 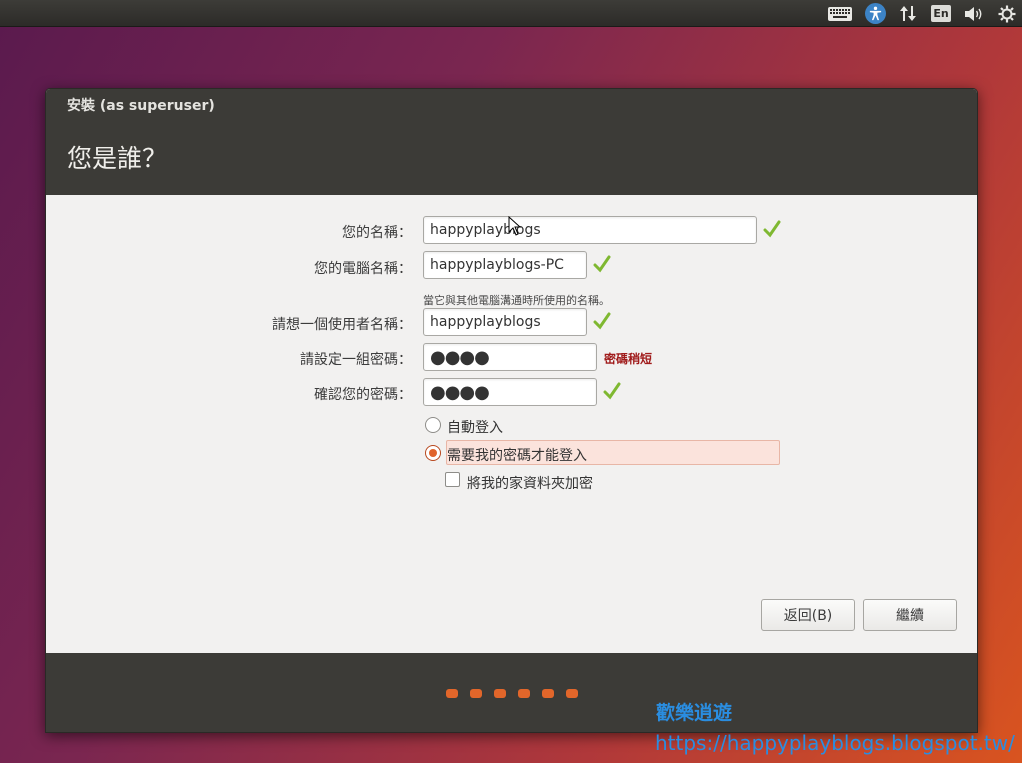 What do you see at coordinates (510, 357) in the screenshot?
I see `password-field: ●●●●` at bounding box center [510, 357].